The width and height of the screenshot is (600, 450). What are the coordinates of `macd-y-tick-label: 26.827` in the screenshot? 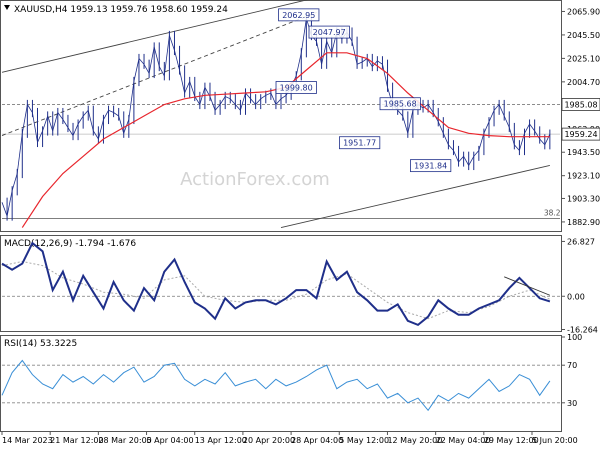 It's located at (581, 241).